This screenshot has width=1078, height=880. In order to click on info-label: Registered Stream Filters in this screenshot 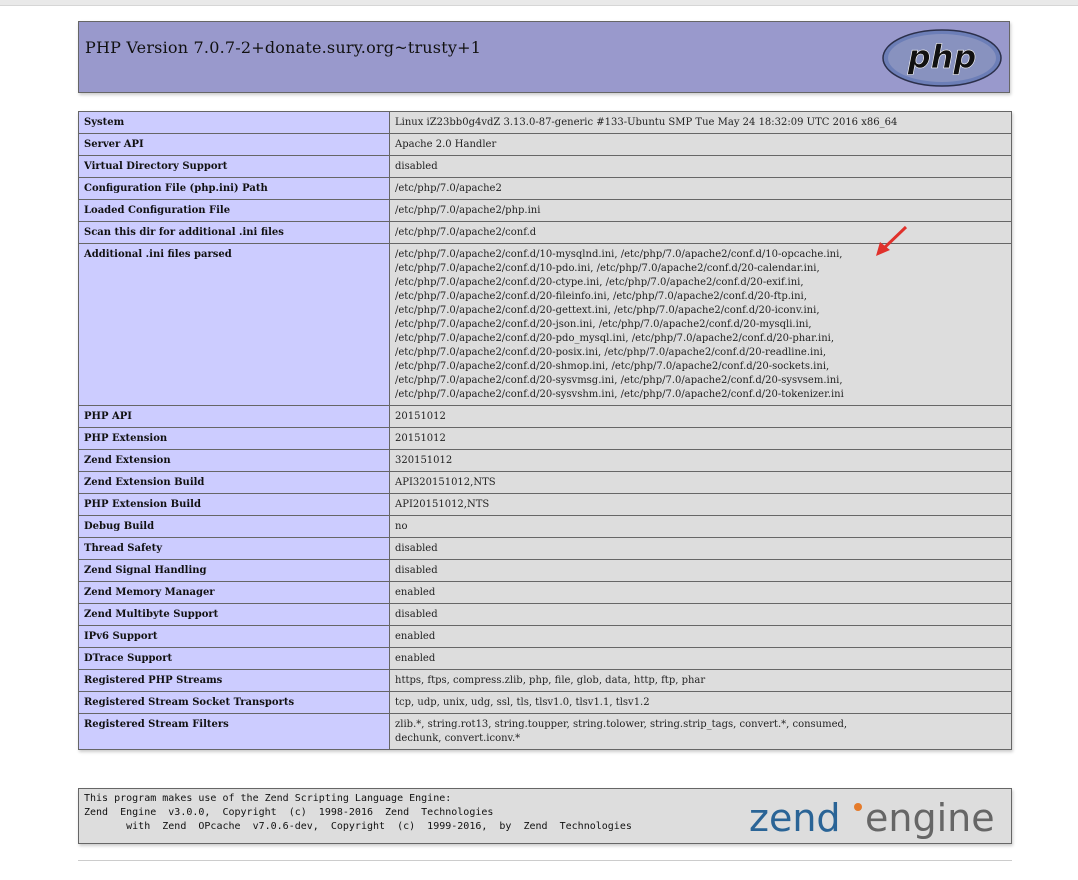, I will do `click(234, 731)`.